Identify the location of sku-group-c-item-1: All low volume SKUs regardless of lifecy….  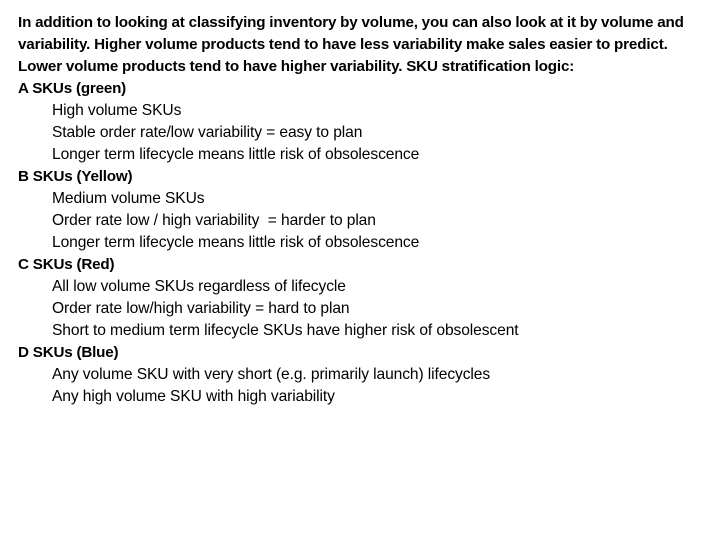
(199, 286).